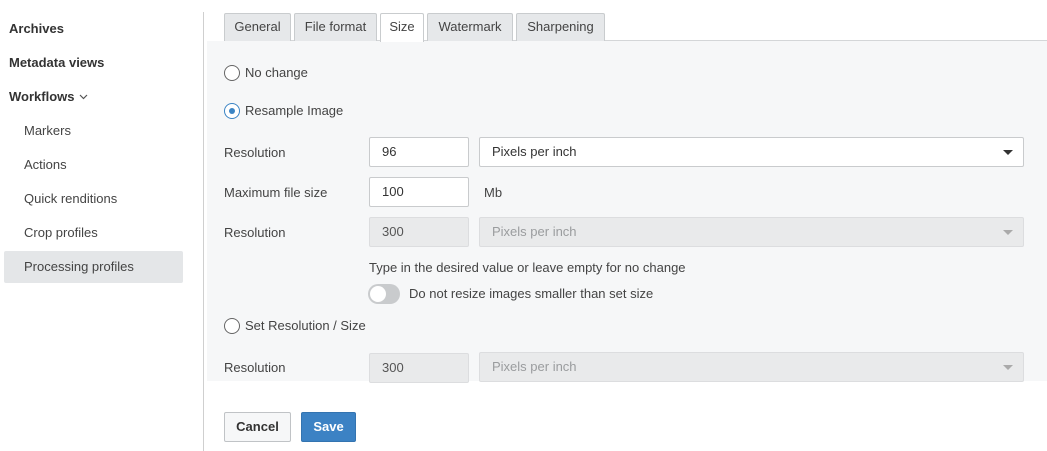  Describe the element at coordinates (378, 294) in the screenshot. I see `toggle-knob` at that location.